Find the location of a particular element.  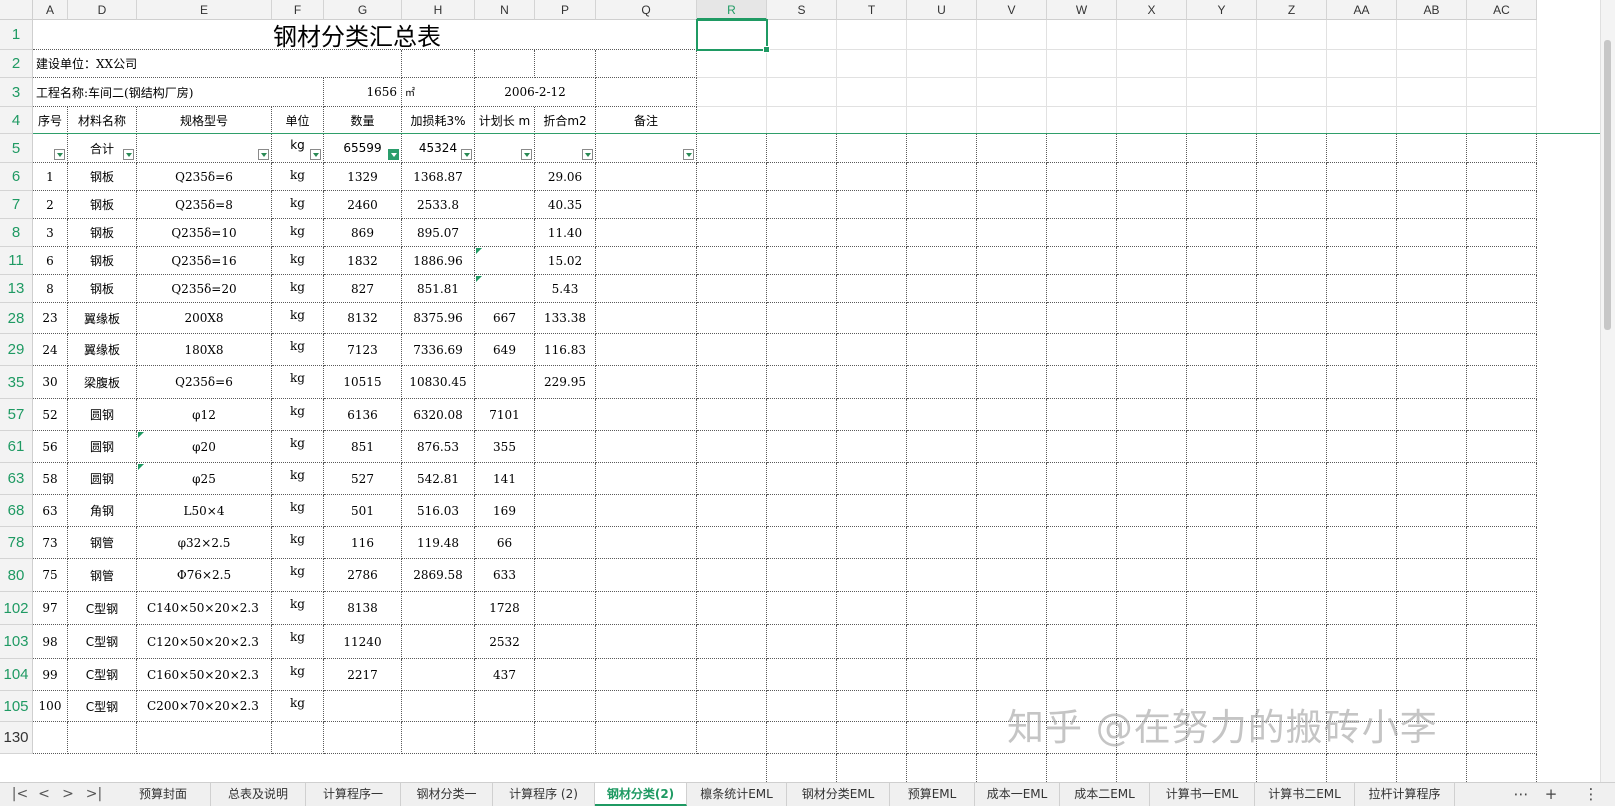

table-cell-no: 73 is located at coordinates (50, 543).